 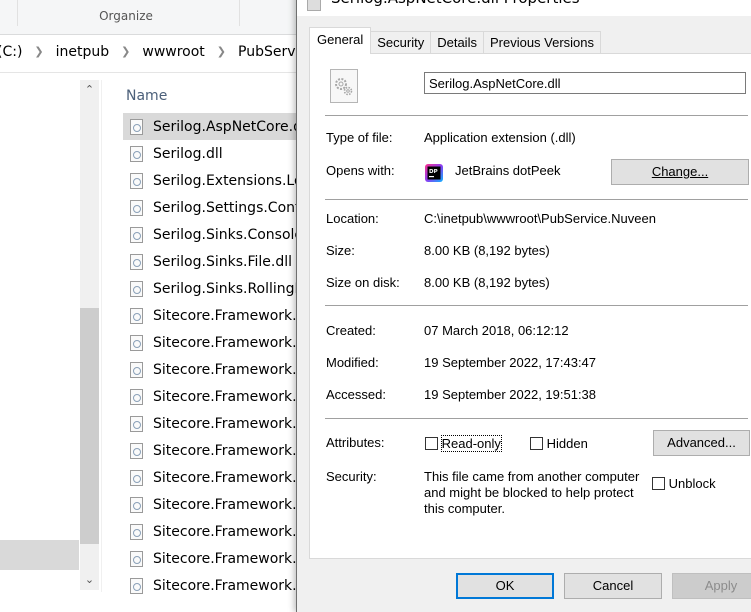 I want to click on breadcrumb-pubservice: PubService.Nuveen, so click(x=267, y=52).